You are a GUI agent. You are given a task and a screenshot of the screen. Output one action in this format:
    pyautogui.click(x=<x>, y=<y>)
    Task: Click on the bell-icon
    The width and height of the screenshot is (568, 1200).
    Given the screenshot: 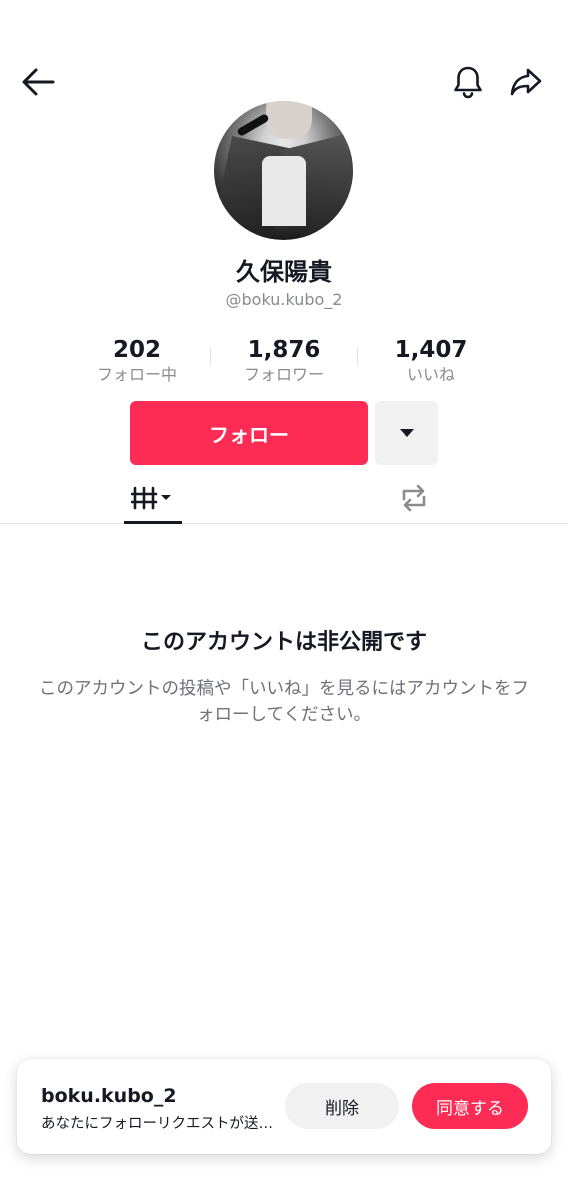 What is the action you would take?
    pyautogui.click(x=468, y=82)
    